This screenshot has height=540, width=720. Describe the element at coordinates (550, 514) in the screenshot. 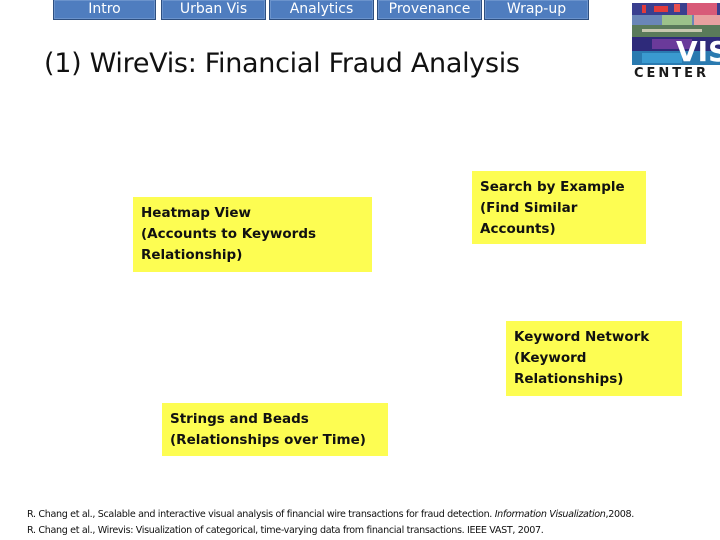

I see `reference-venue: Information Visualization` at that location.